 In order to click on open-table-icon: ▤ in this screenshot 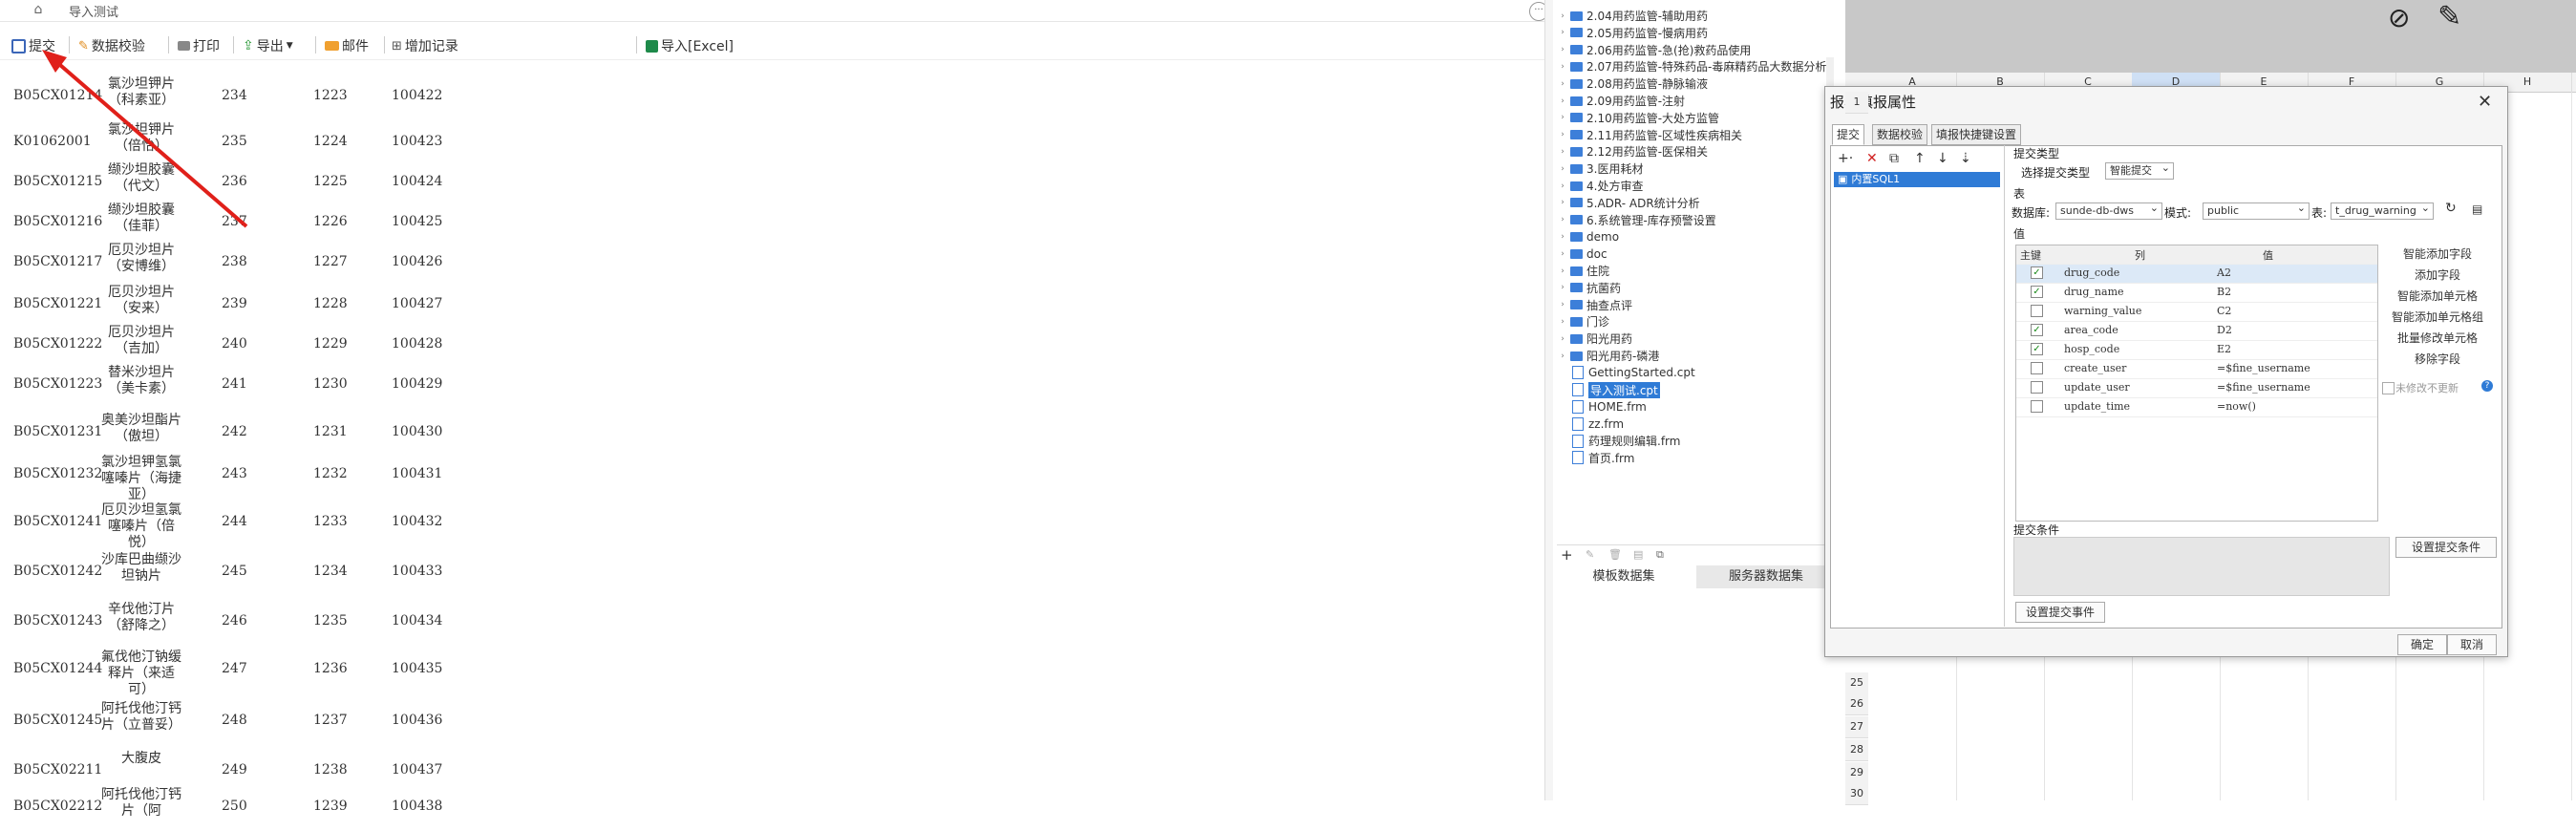, I will do `click(2477, 209)`.